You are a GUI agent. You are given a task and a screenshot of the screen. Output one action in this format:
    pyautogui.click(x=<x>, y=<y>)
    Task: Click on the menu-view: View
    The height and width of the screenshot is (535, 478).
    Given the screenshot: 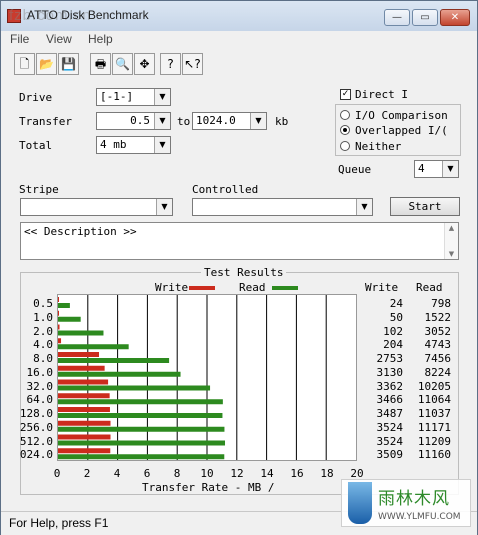 What is the action you would take?
    pyautogui.click(x=59, y=39)
    